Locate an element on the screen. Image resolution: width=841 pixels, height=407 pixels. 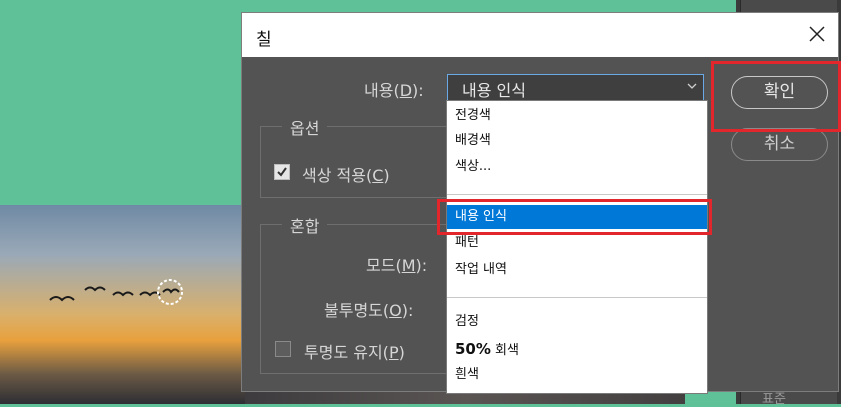
blend-group-title: 혼합 is located at coordinates (305, 225).